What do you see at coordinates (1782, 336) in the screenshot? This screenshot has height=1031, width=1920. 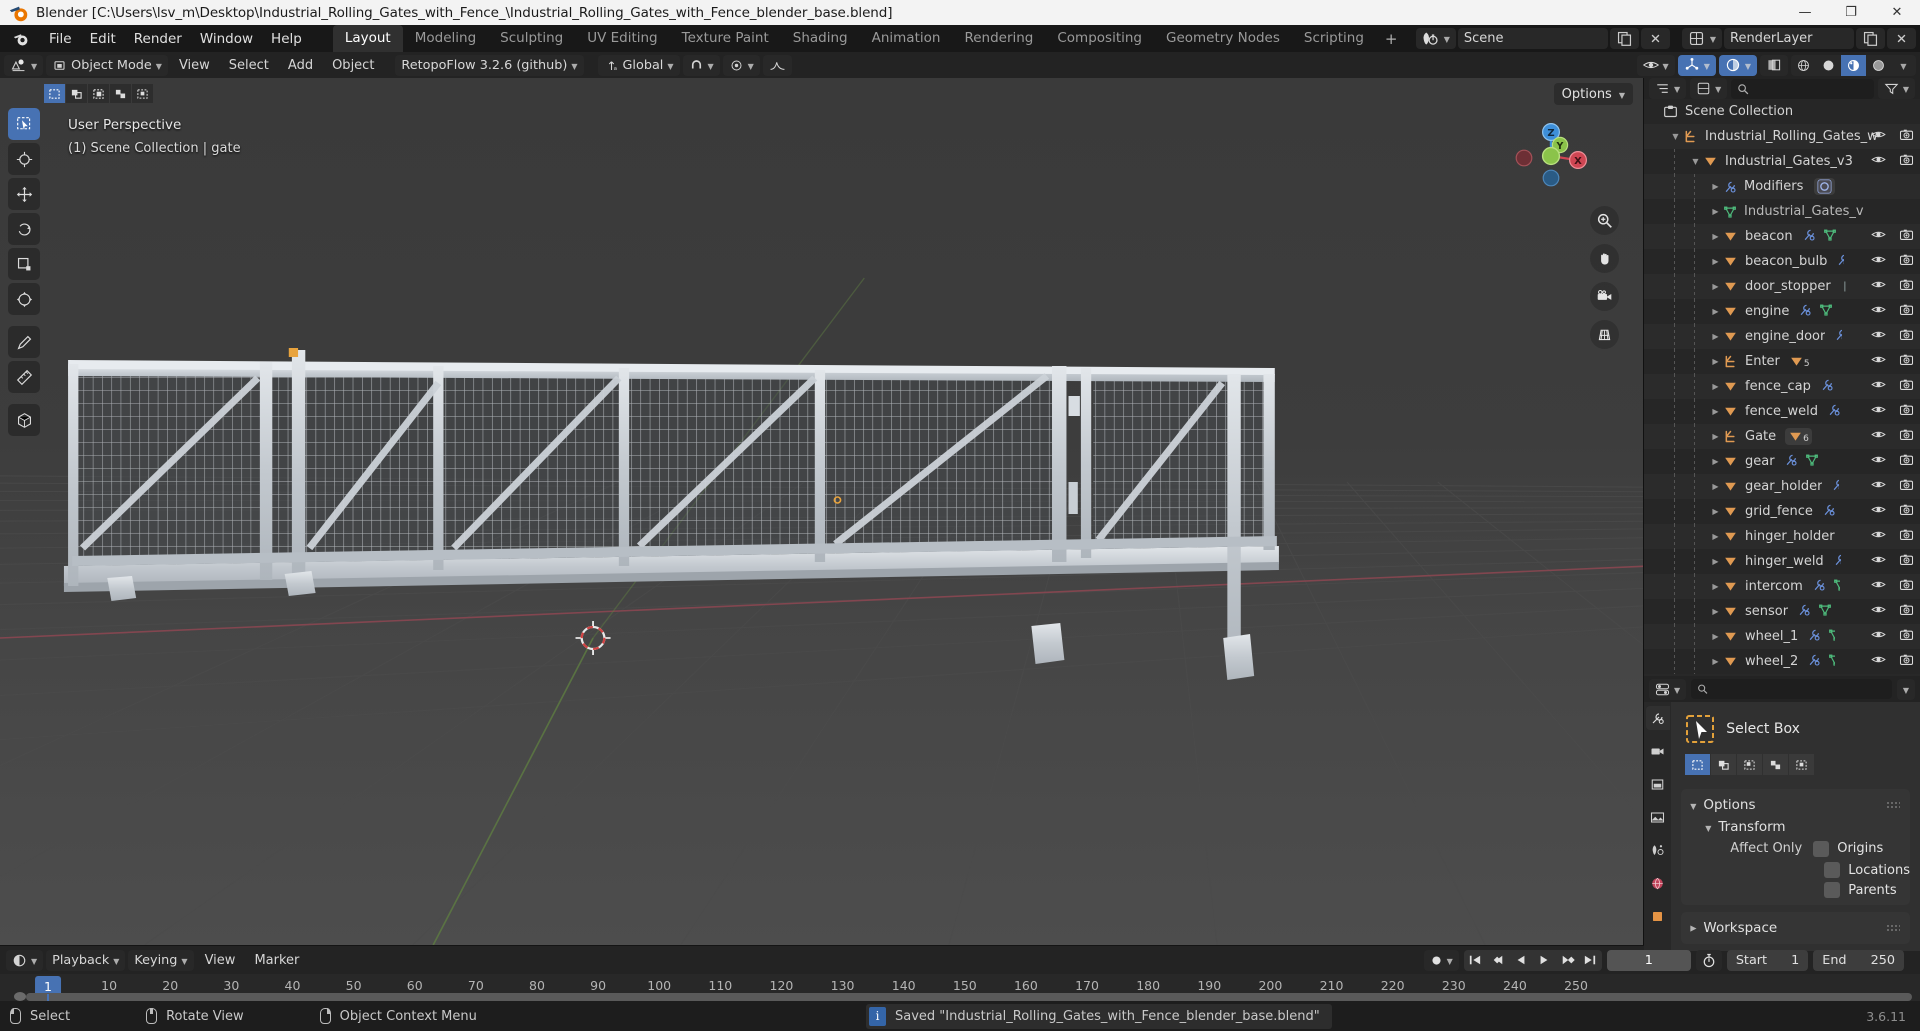 I see `outliner-row: ▶ engine_door` at bounding box center [1782, 336].